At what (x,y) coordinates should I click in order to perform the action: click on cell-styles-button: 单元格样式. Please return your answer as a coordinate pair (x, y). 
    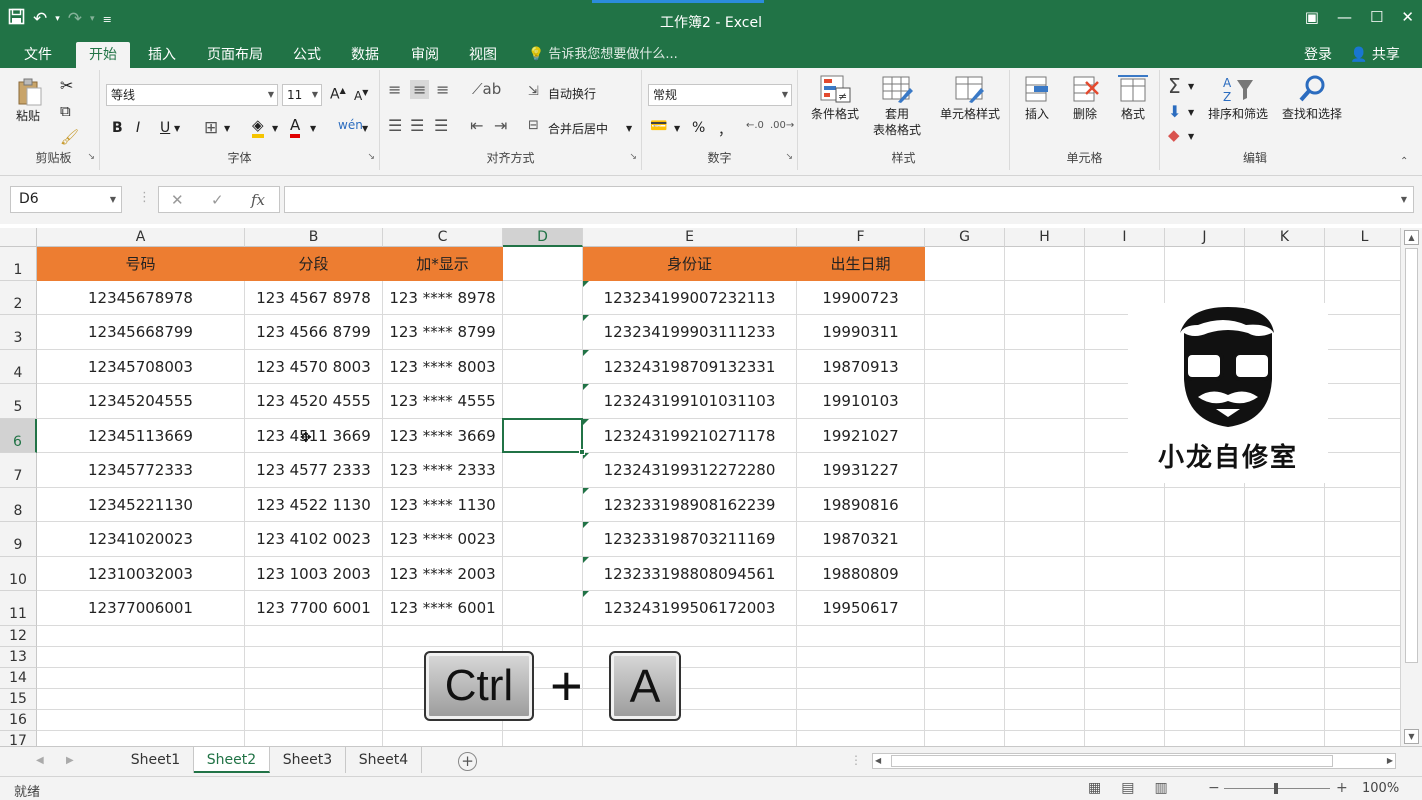
    Looking at the image, I should click on (970, 98).